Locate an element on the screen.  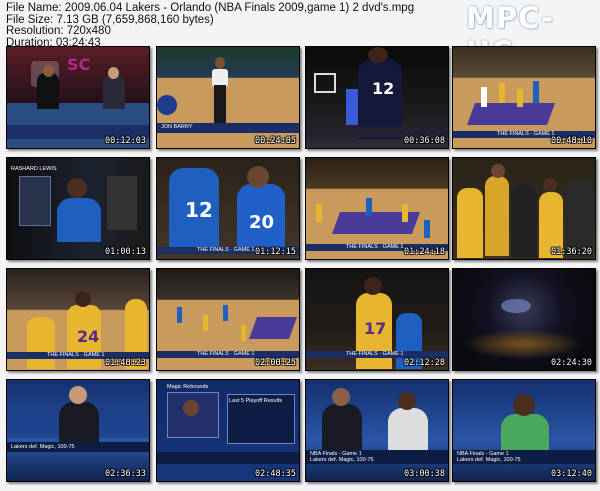
thumbnail-10: THE FINALS · GAME 1 02:00:25 is located at coordinates (228, 319).